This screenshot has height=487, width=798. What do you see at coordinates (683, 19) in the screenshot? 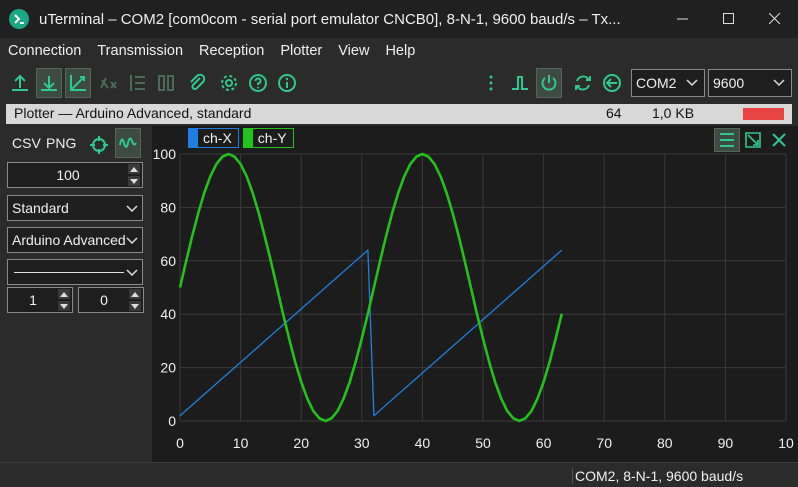
I see `minimize-button` at bounding box center [683, 19].